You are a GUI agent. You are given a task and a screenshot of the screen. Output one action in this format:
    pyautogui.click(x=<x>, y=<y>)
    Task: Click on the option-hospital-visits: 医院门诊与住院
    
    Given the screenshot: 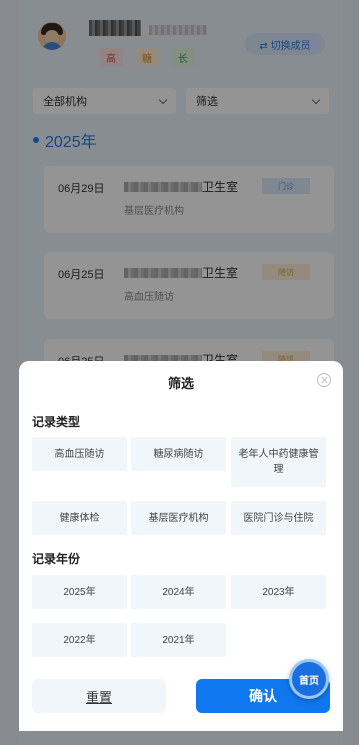 What is the action you would take?
    pyautogui.click(x=278, y=518)
    